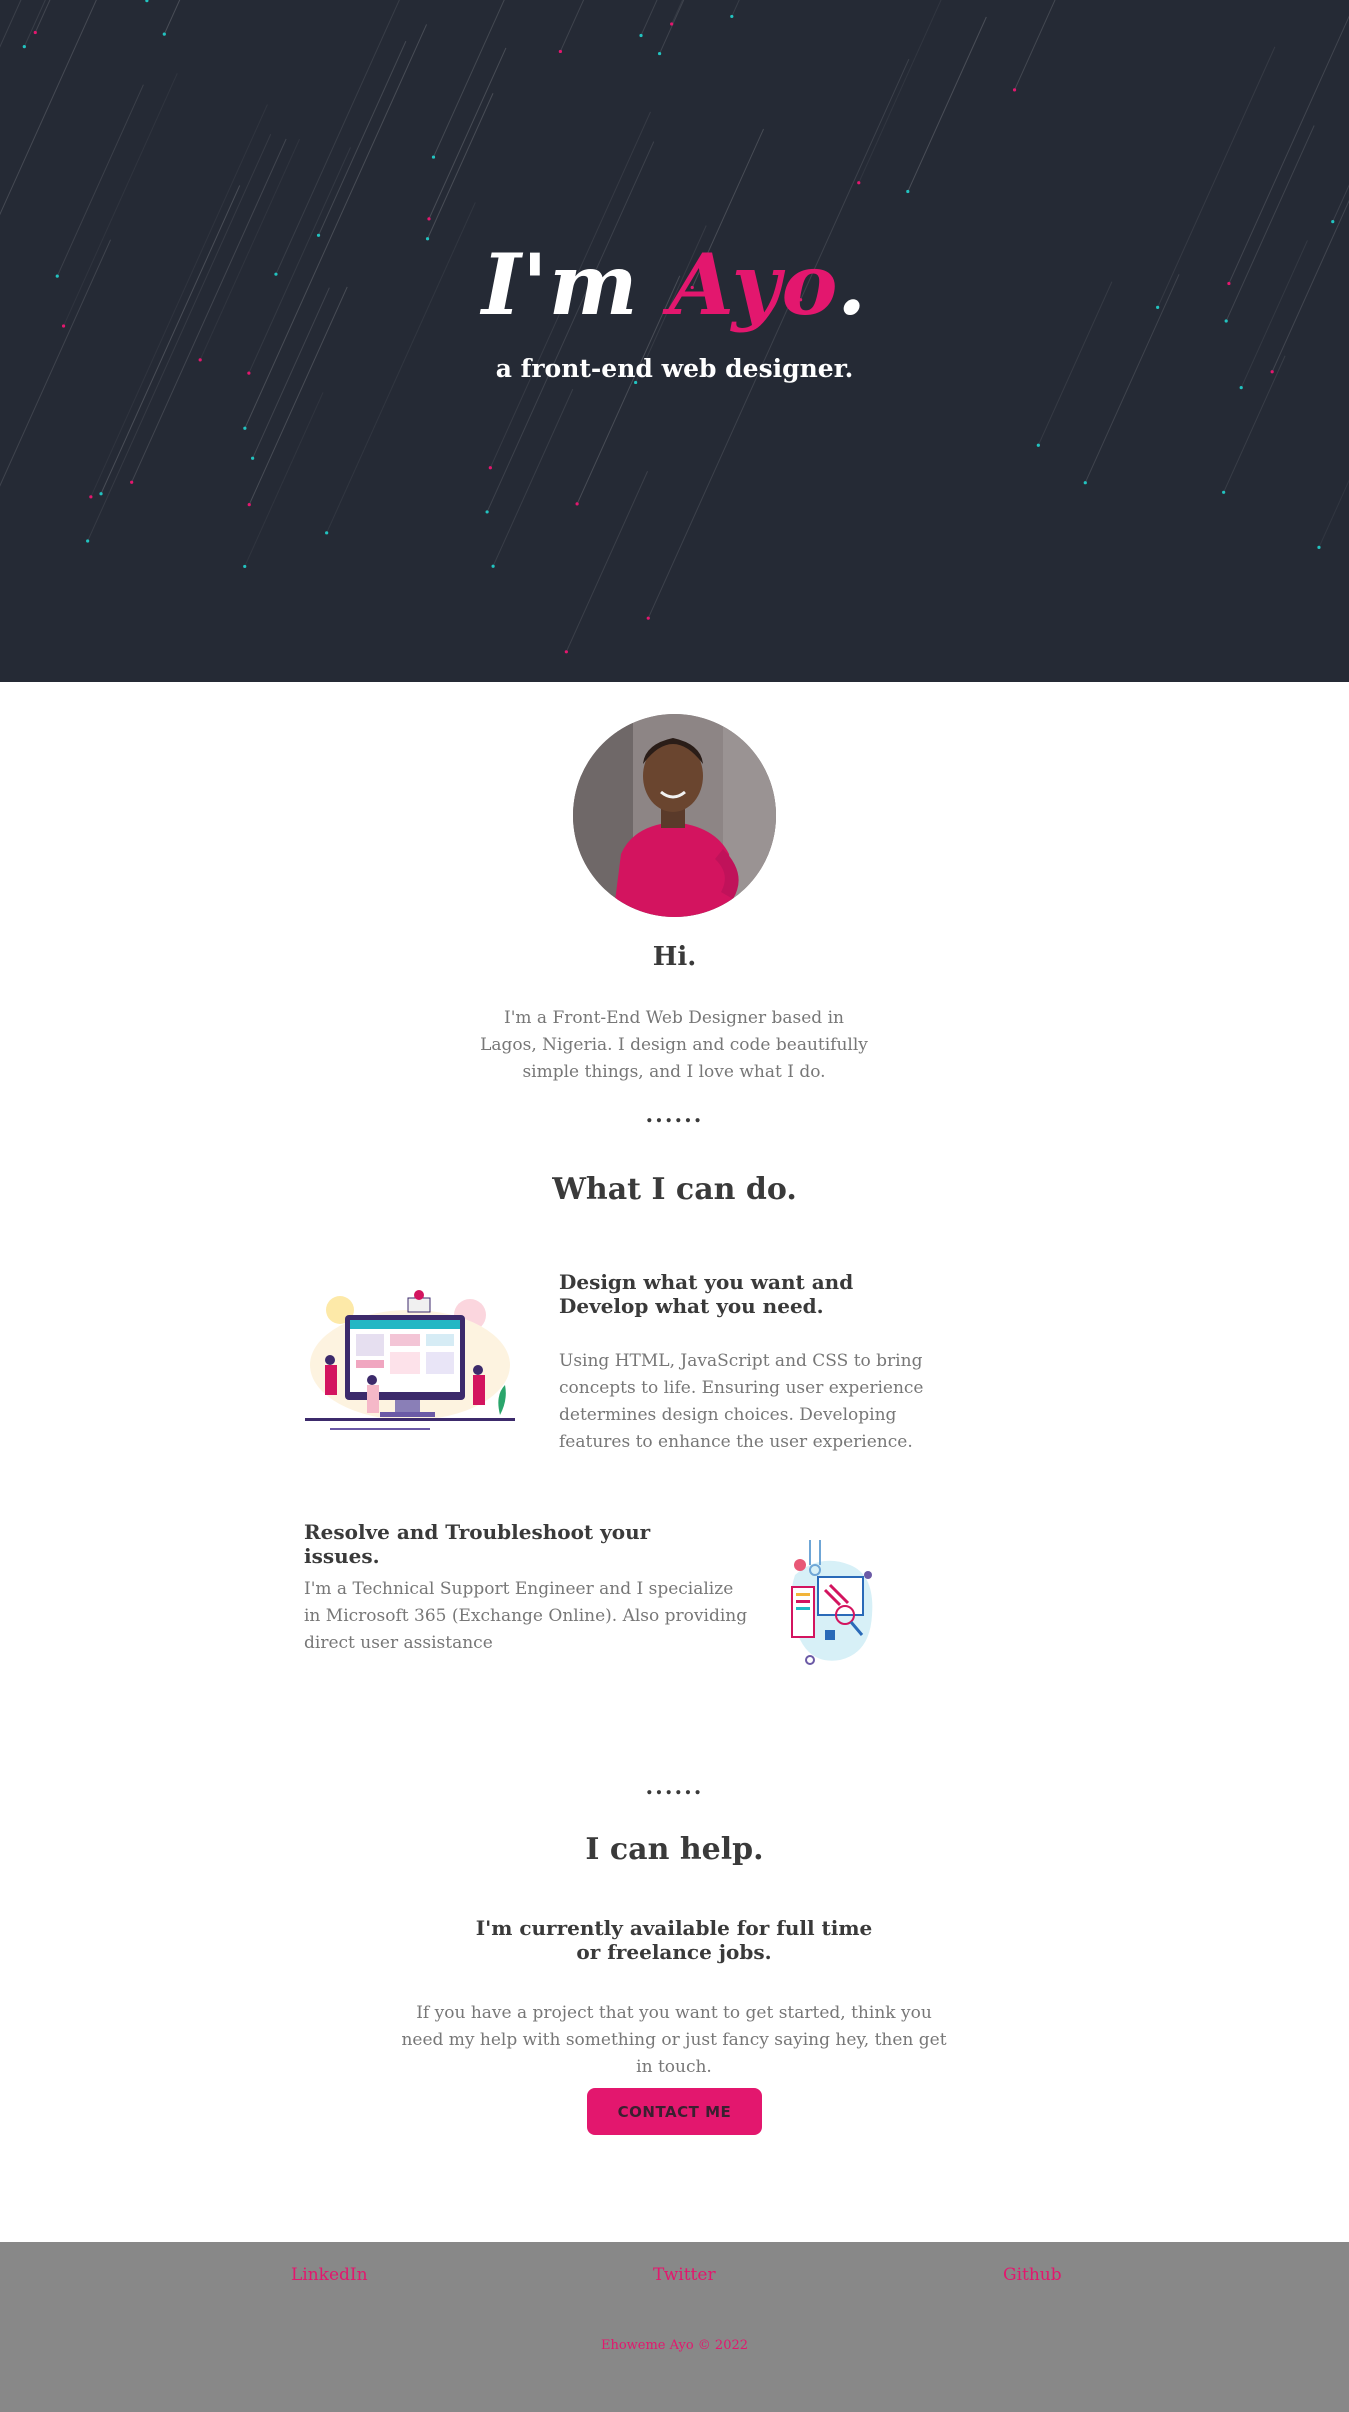 This screenshot has width=1349, height=2412. Describe the element at coordinates (852, 284) in the screenshot. I see `hero-period: .` at that location.